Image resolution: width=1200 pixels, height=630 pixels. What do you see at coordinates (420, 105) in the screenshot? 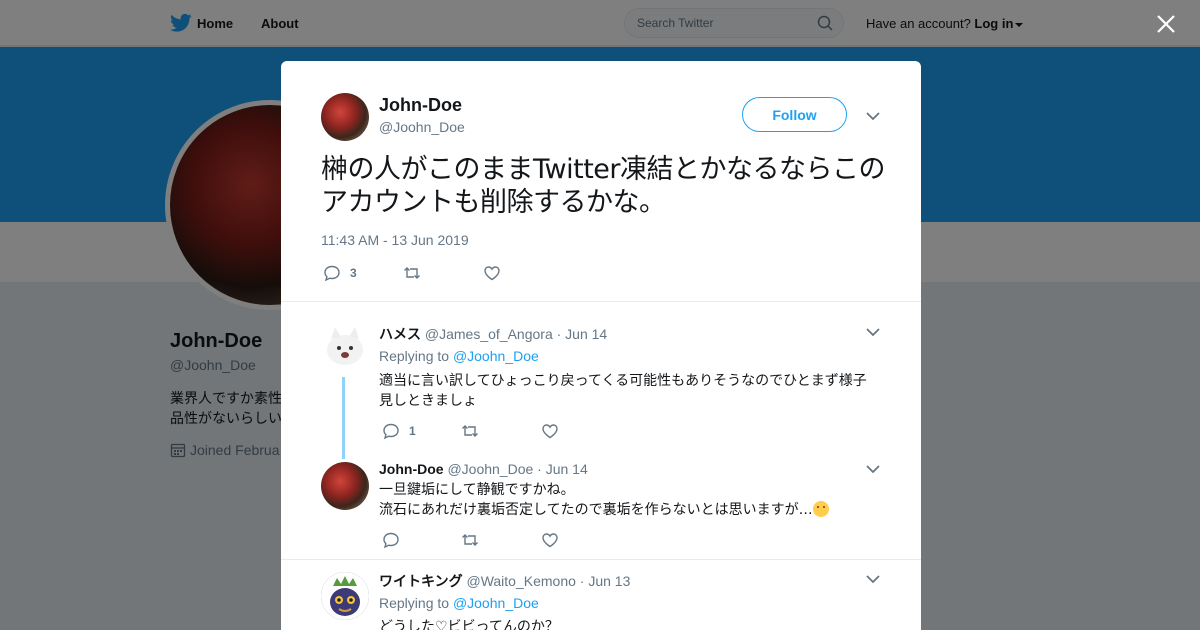
I see `author-name: John-Doe` at bounding box center [420, 105].